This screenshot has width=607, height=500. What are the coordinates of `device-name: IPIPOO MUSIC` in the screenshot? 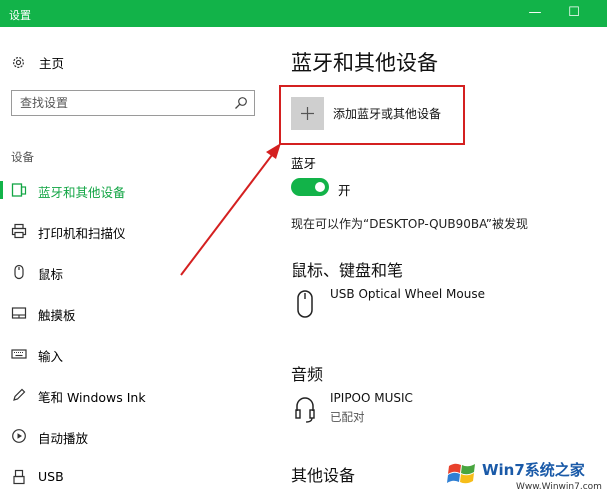 It's located at (371, 398).